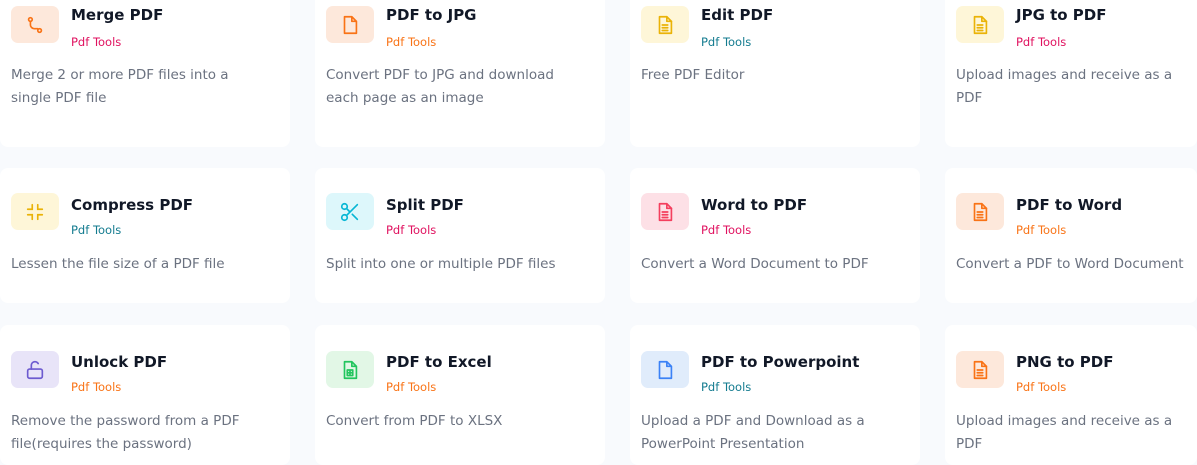 The width and height of the screenshot is (1197, 465). What do you see at coordinates (755, 264) in the screenshot?
I see `tool-description: Convert a Word Document to PDF` at bounding box center [755, 264].